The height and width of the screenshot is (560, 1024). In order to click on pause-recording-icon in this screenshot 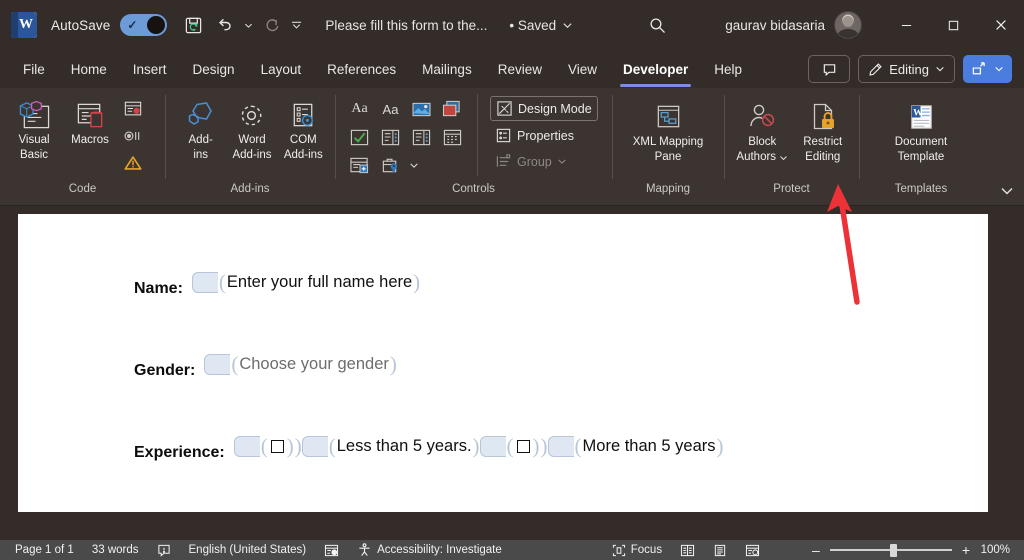, I will do `click(132, 136)`.